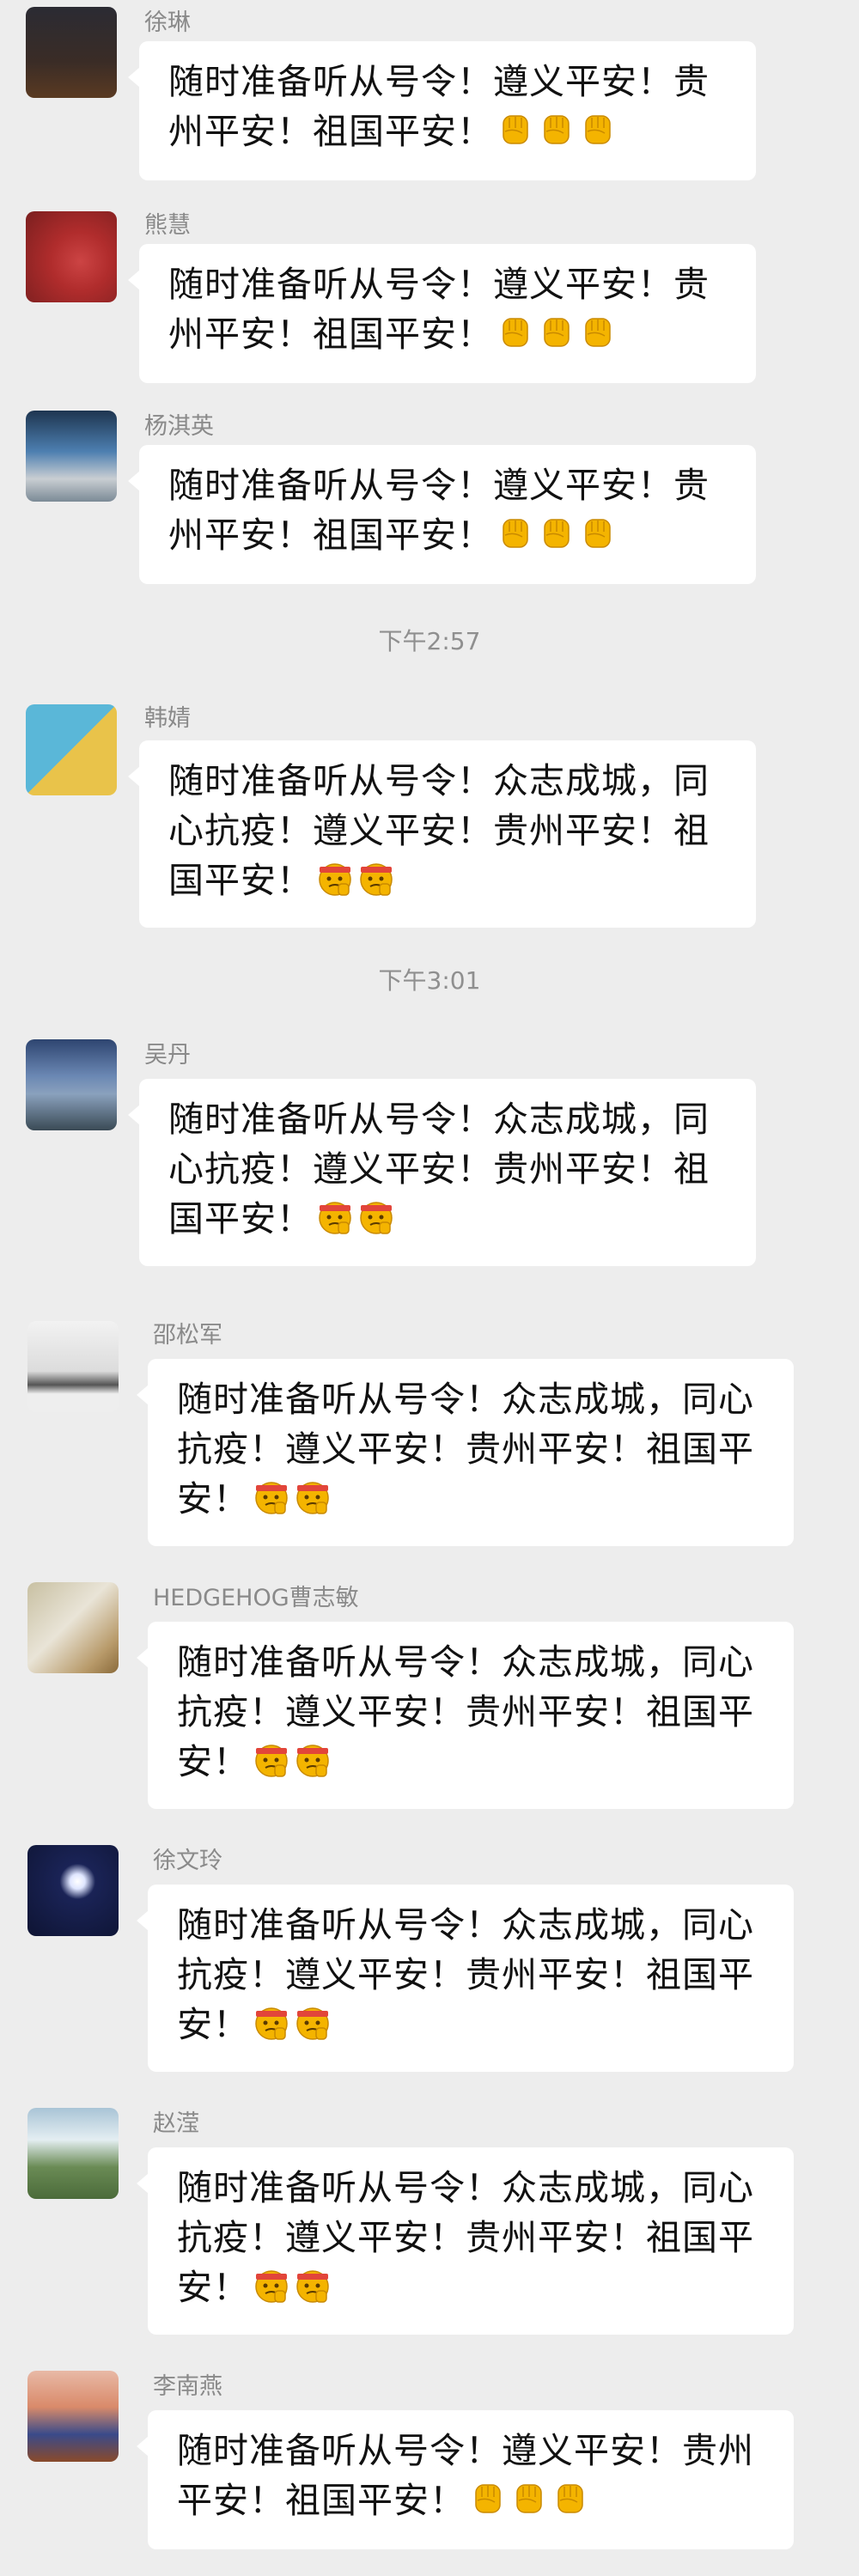 This screenshot has height=2576, width=859. What do you see at coordinates (167, 1055) in the screenshot?
I see `sender-name: 吴丹` at bounding box center [167, 1055].